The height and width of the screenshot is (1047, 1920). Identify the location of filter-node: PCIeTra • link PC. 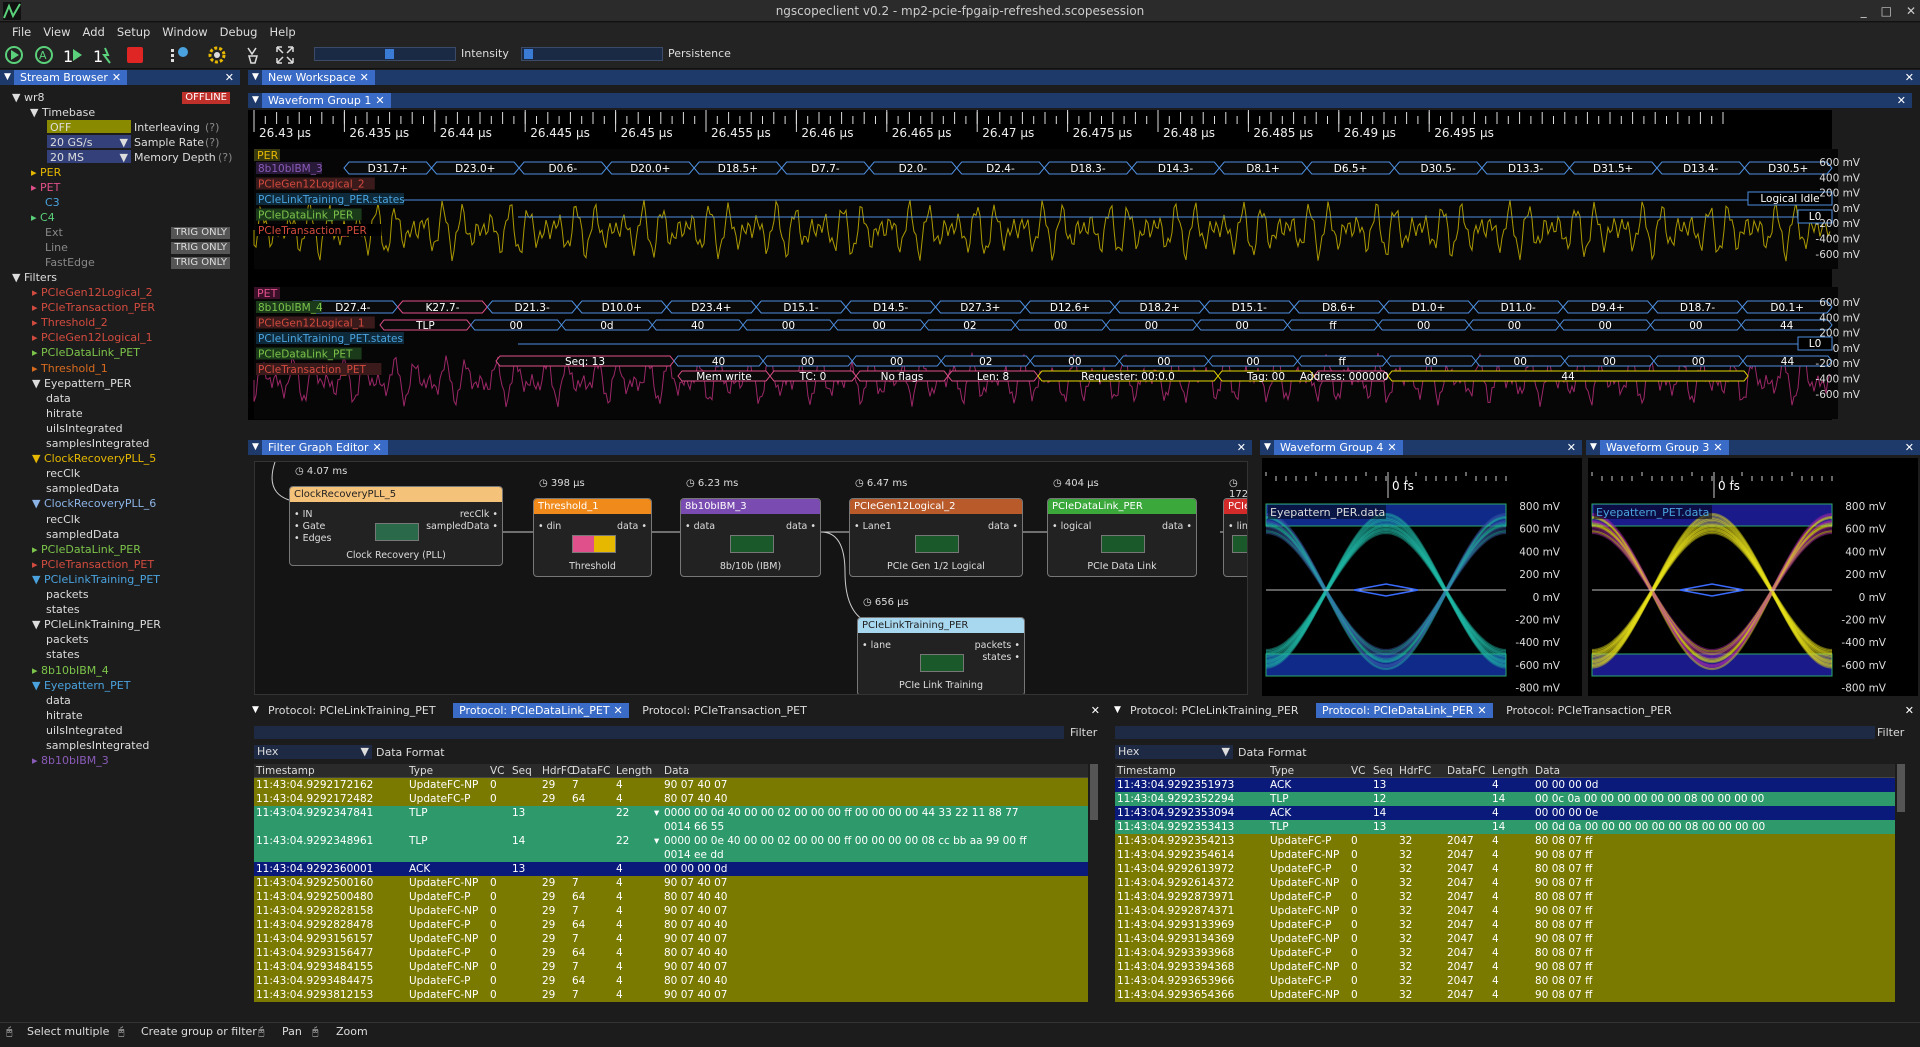
(1235, 537).